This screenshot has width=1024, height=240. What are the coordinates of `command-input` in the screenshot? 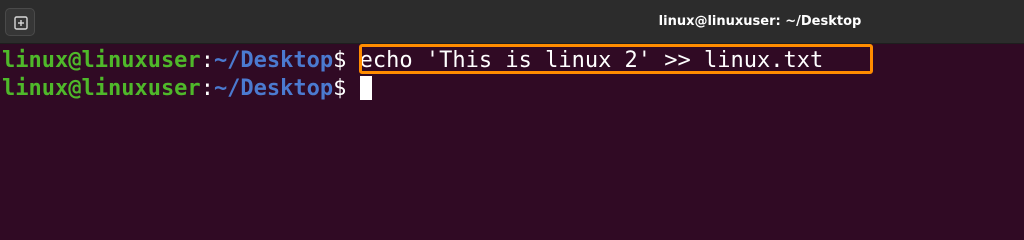 It's located at (352, 88).